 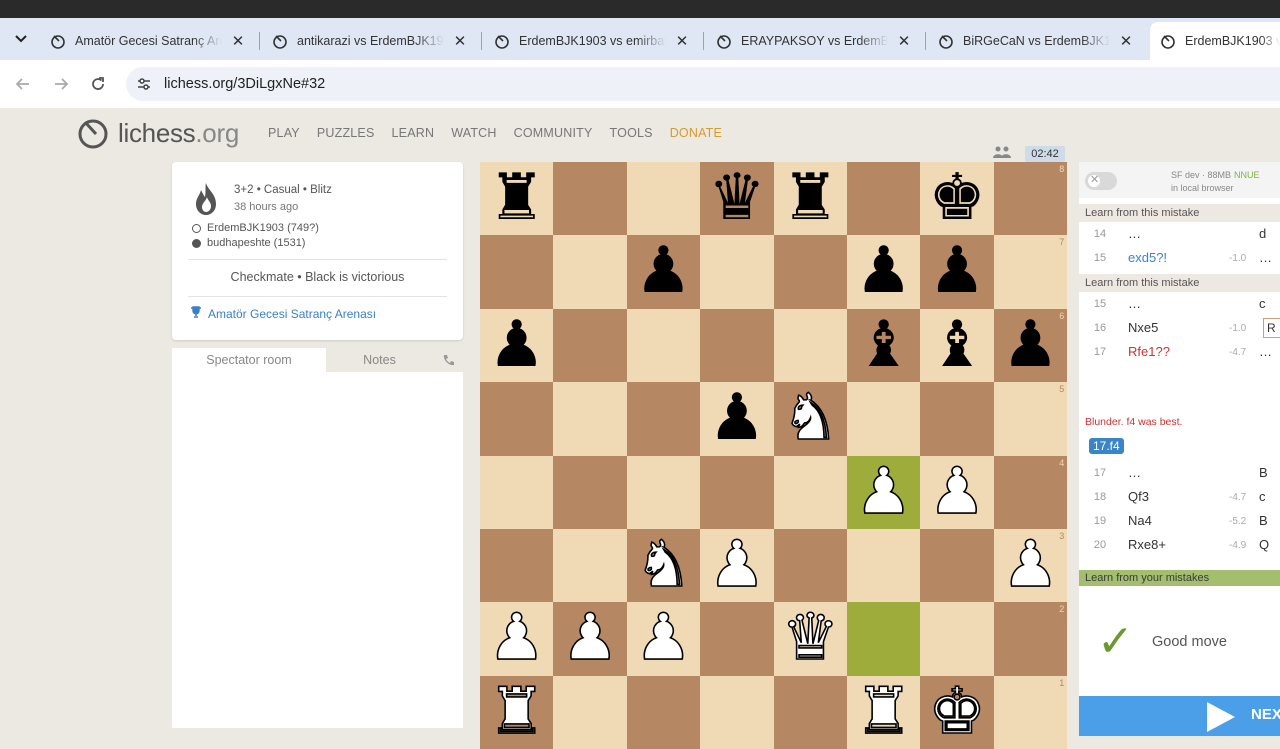 I want to click on move-san-black: B, so click(x=1263, y=472).